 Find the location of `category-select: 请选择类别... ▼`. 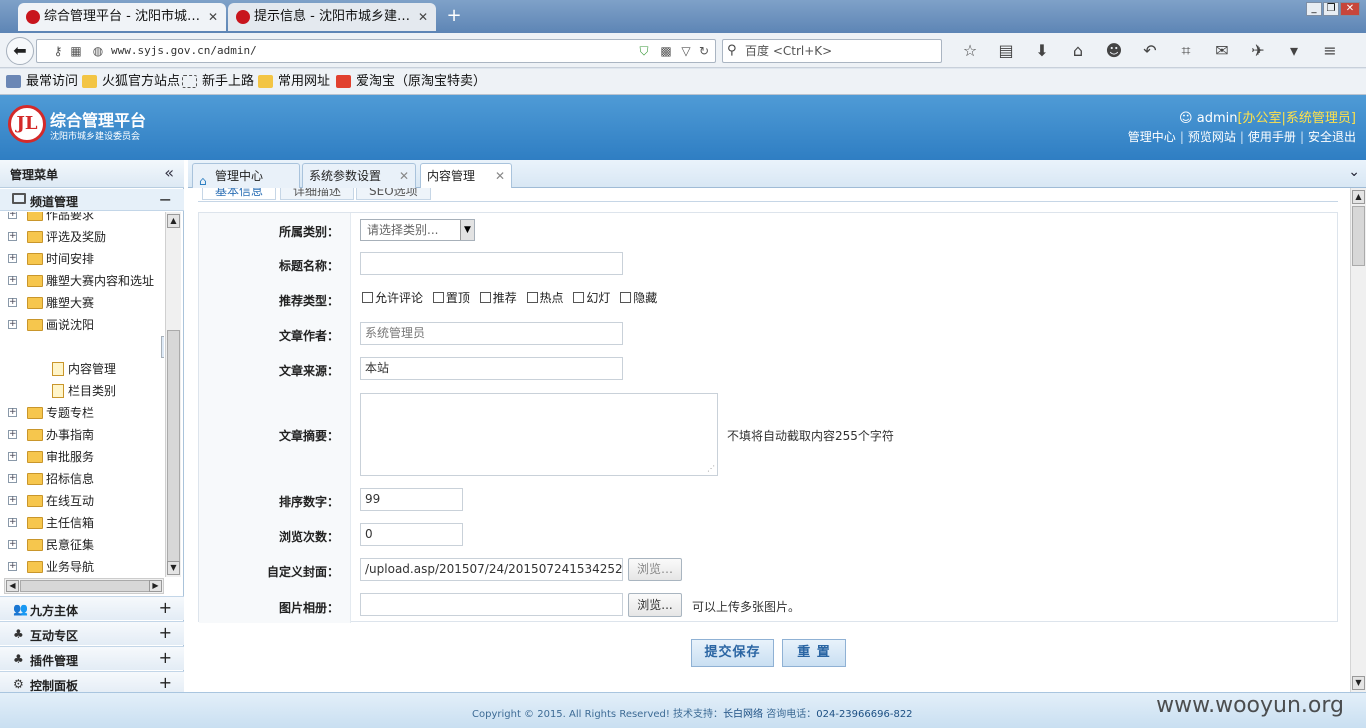

category-select: 请选择类别... ▼ is located at coordinates (417, 230).